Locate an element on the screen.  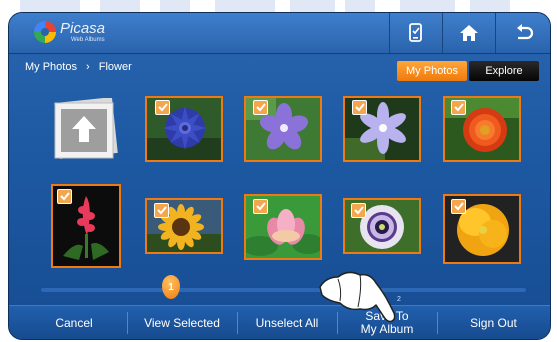
logo-subtitle: Web Albums is located at coordinates (88, 40).